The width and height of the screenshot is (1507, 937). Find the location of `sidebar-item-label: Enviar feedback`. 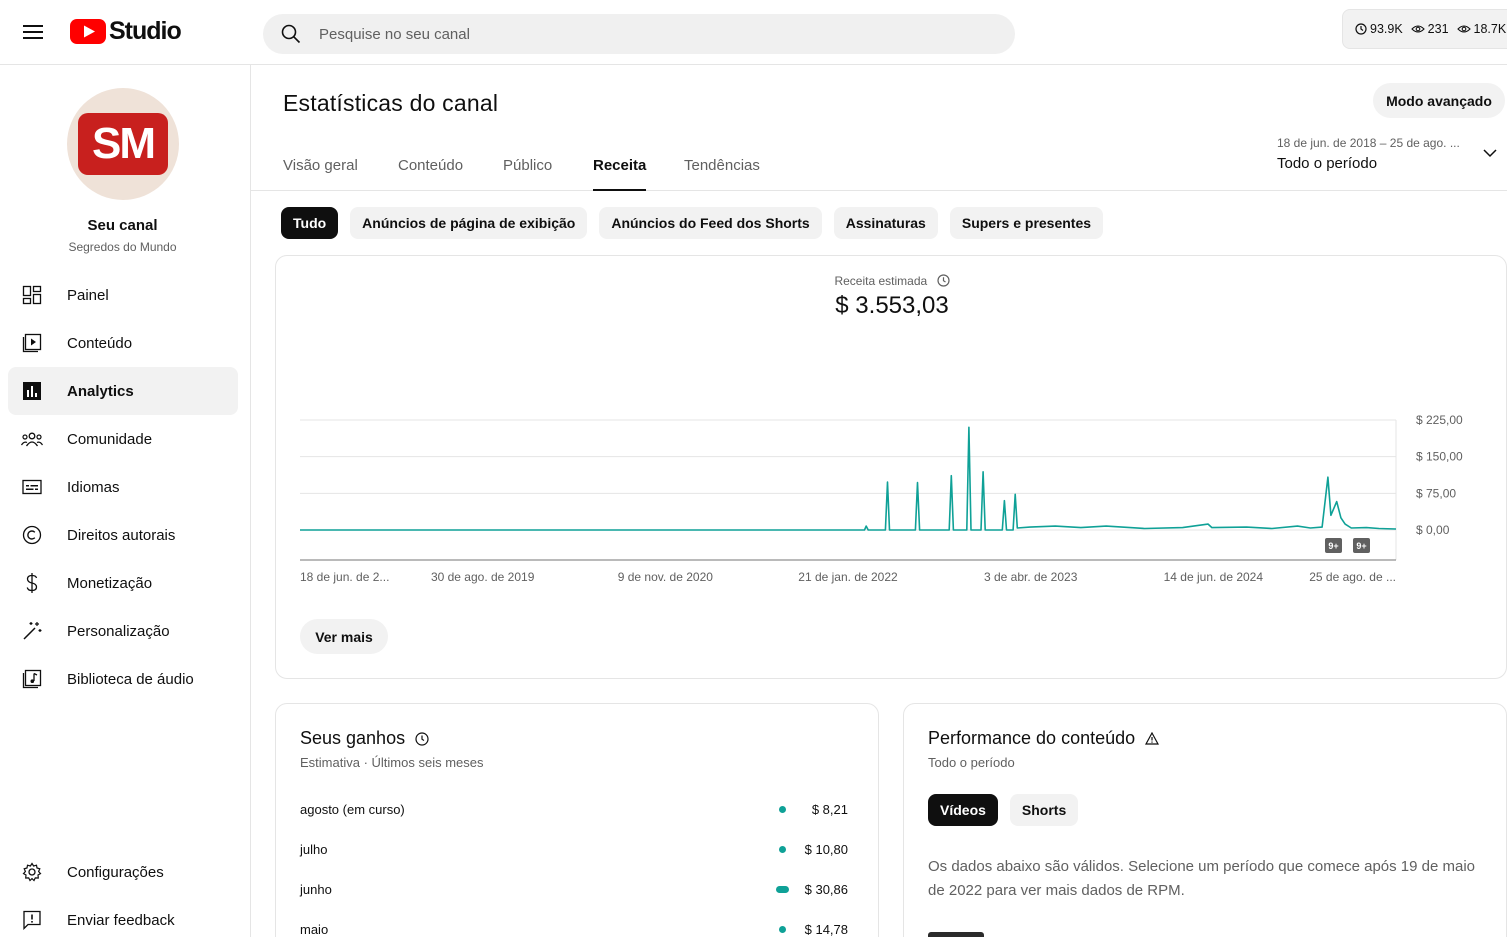

sidebar-item-label: Enviar feedback is located at coordinates (121, 920).